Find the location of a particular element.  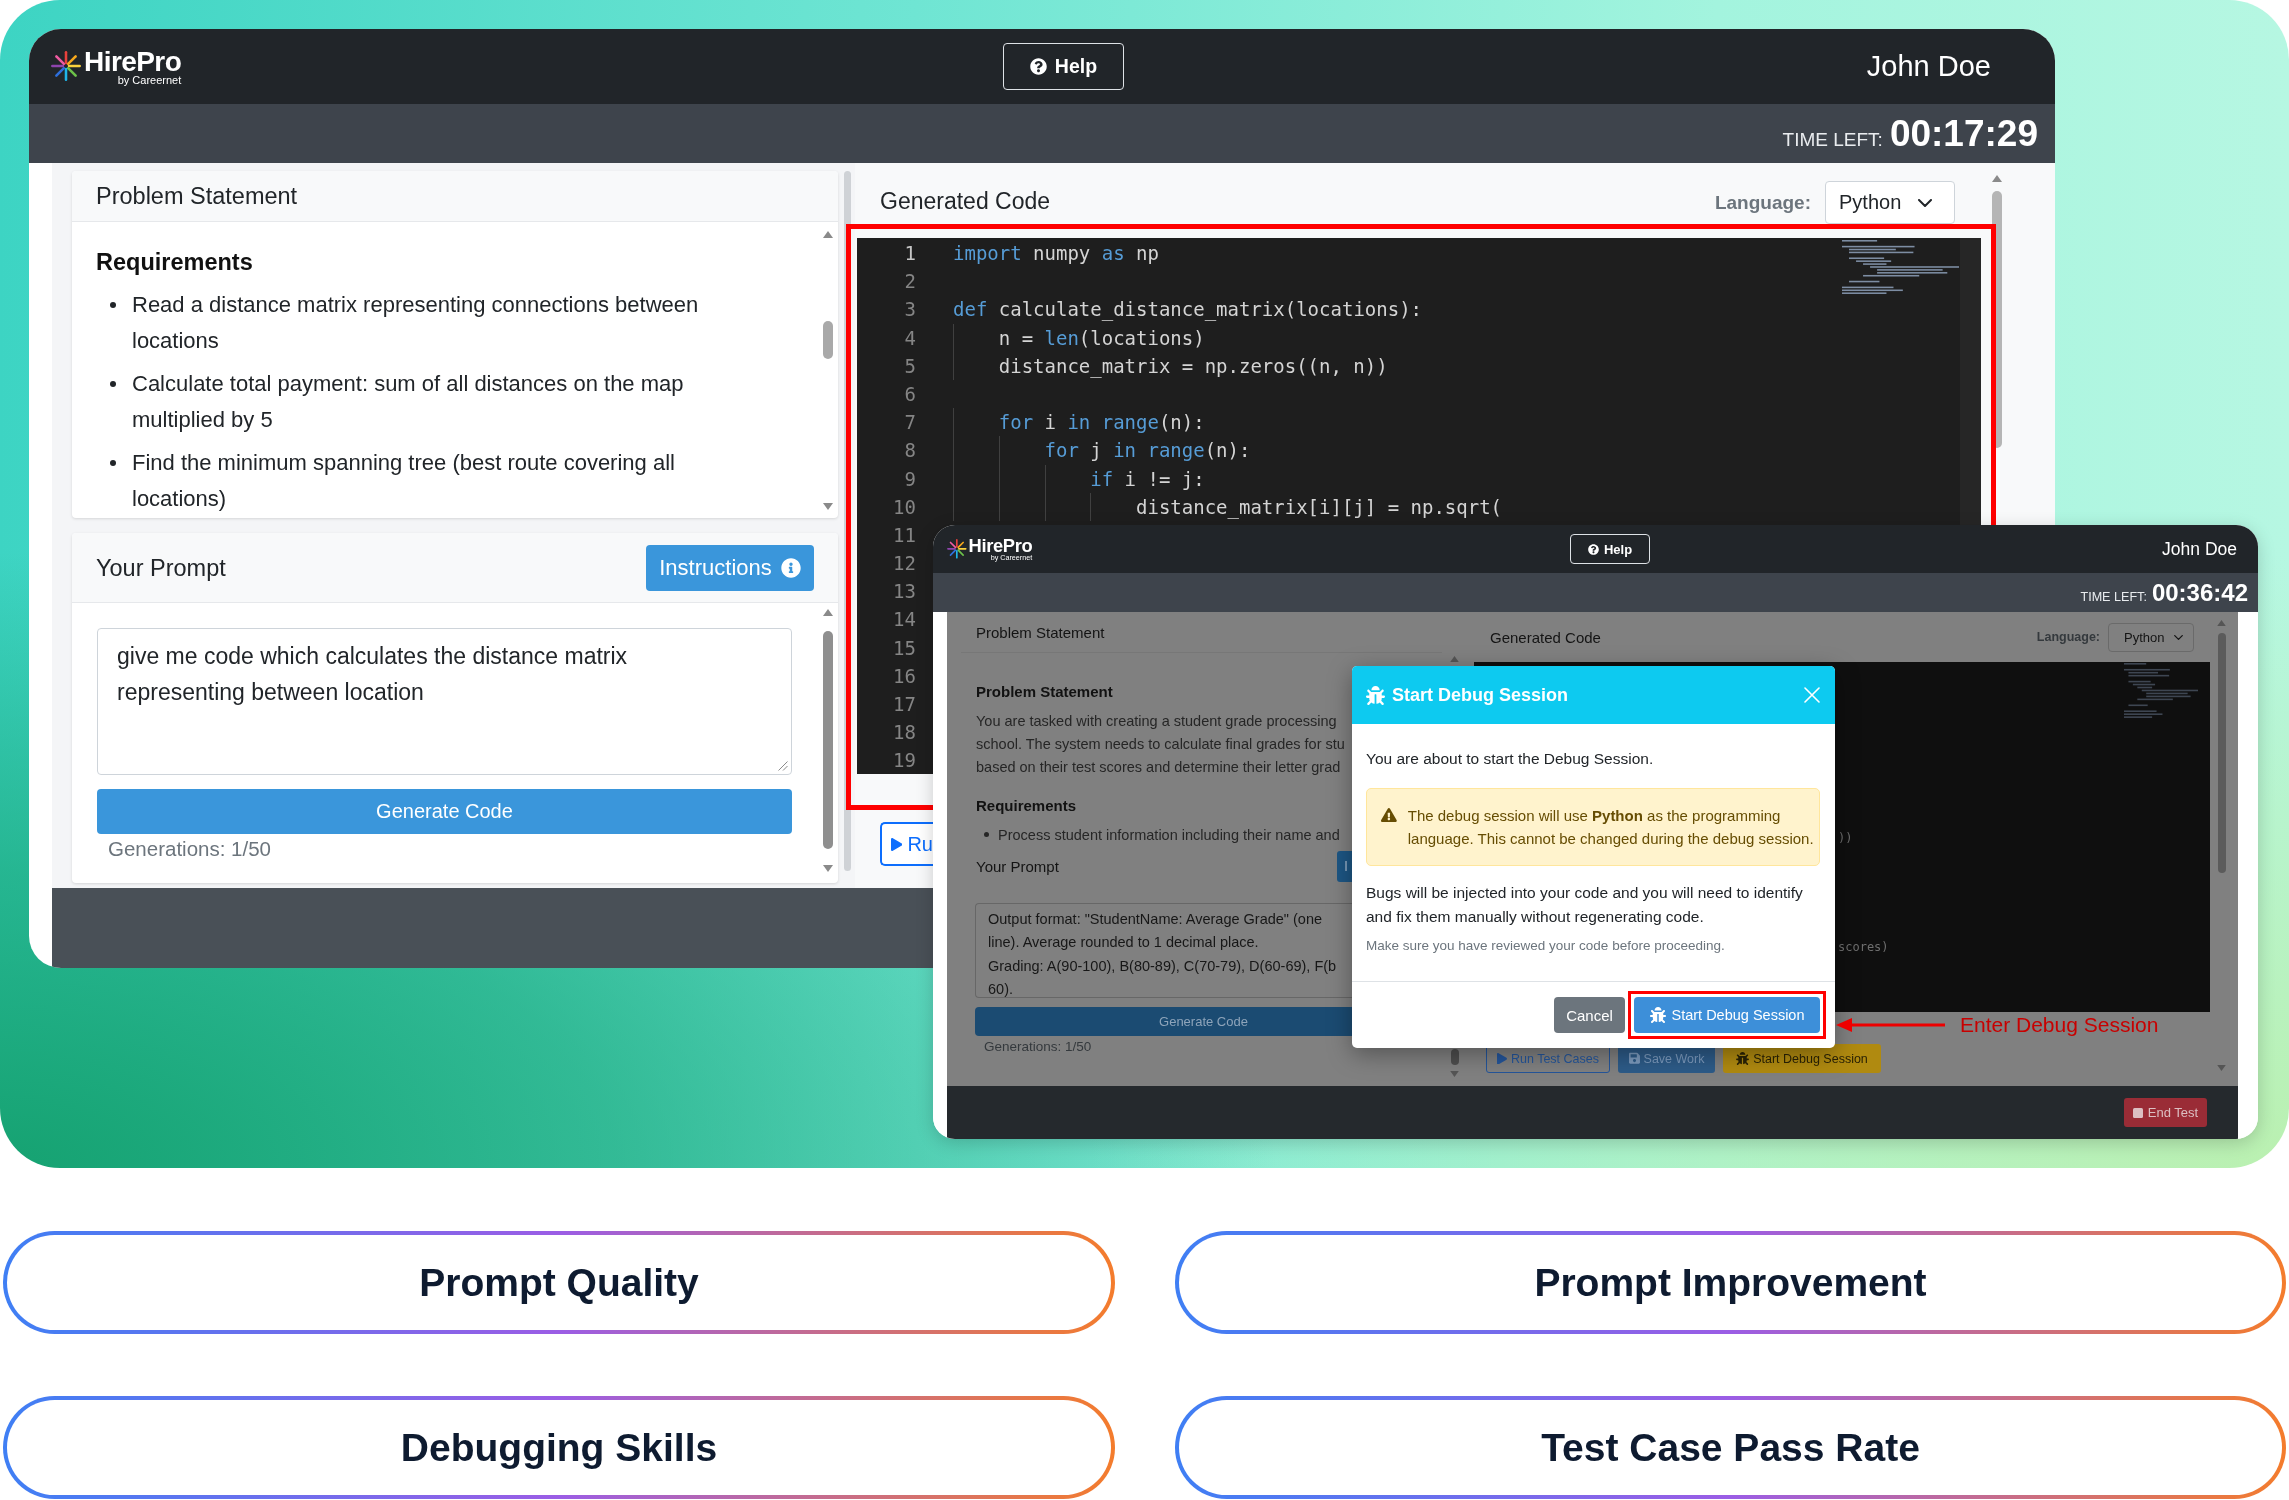

line-number: 12 is located at coordinates (904, 564).